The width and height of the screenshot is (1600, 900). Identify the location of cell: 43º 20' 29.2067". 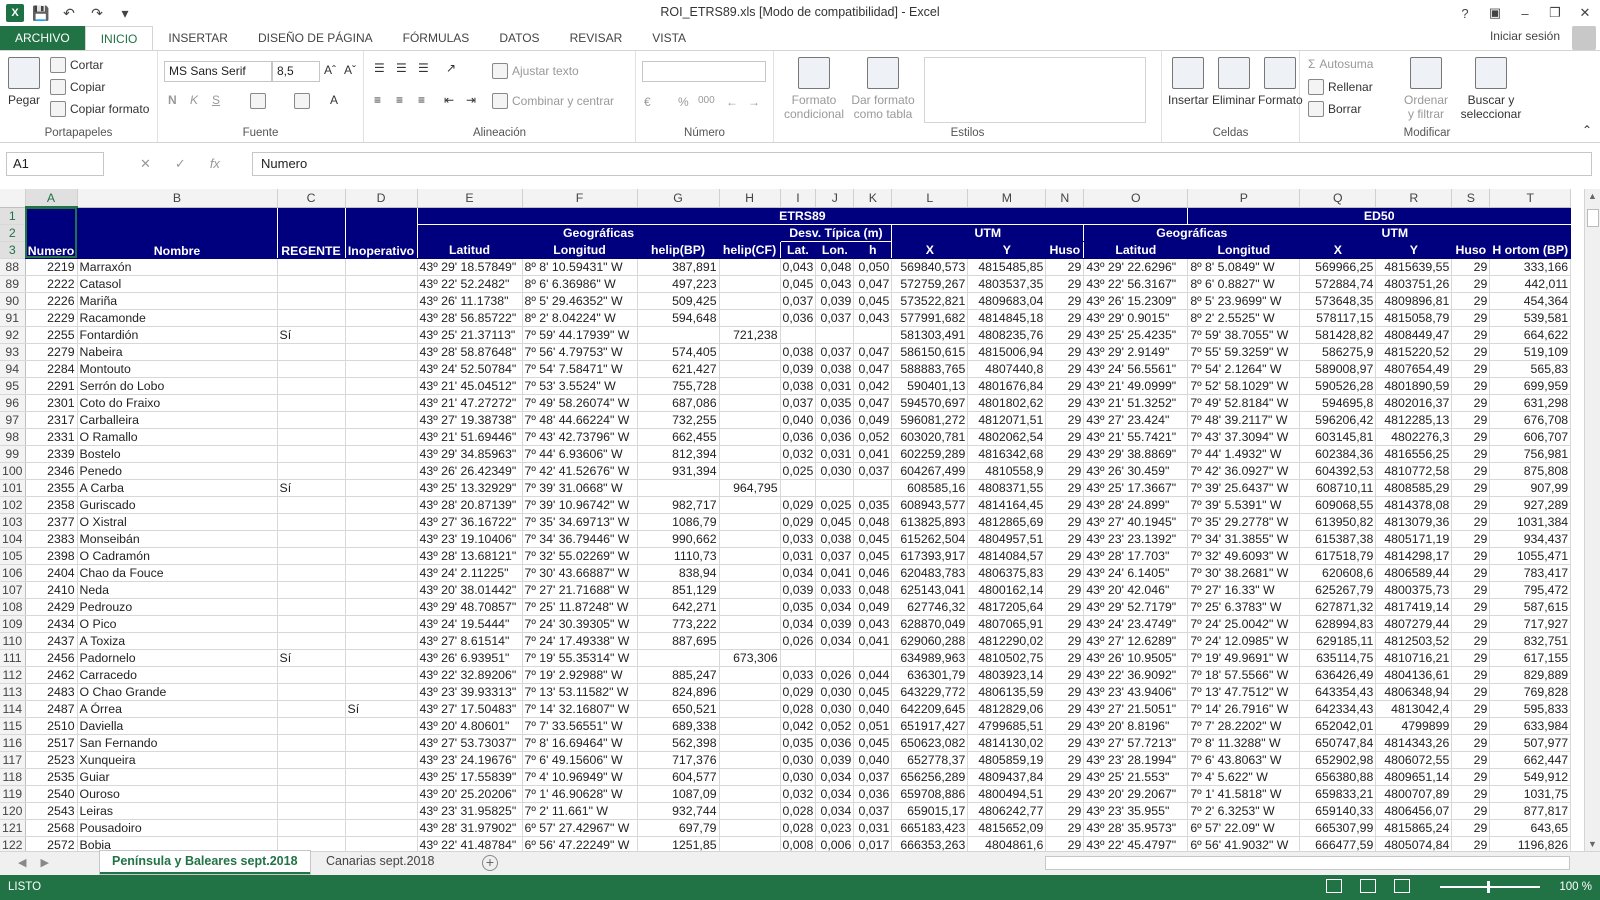
(1136, 794).